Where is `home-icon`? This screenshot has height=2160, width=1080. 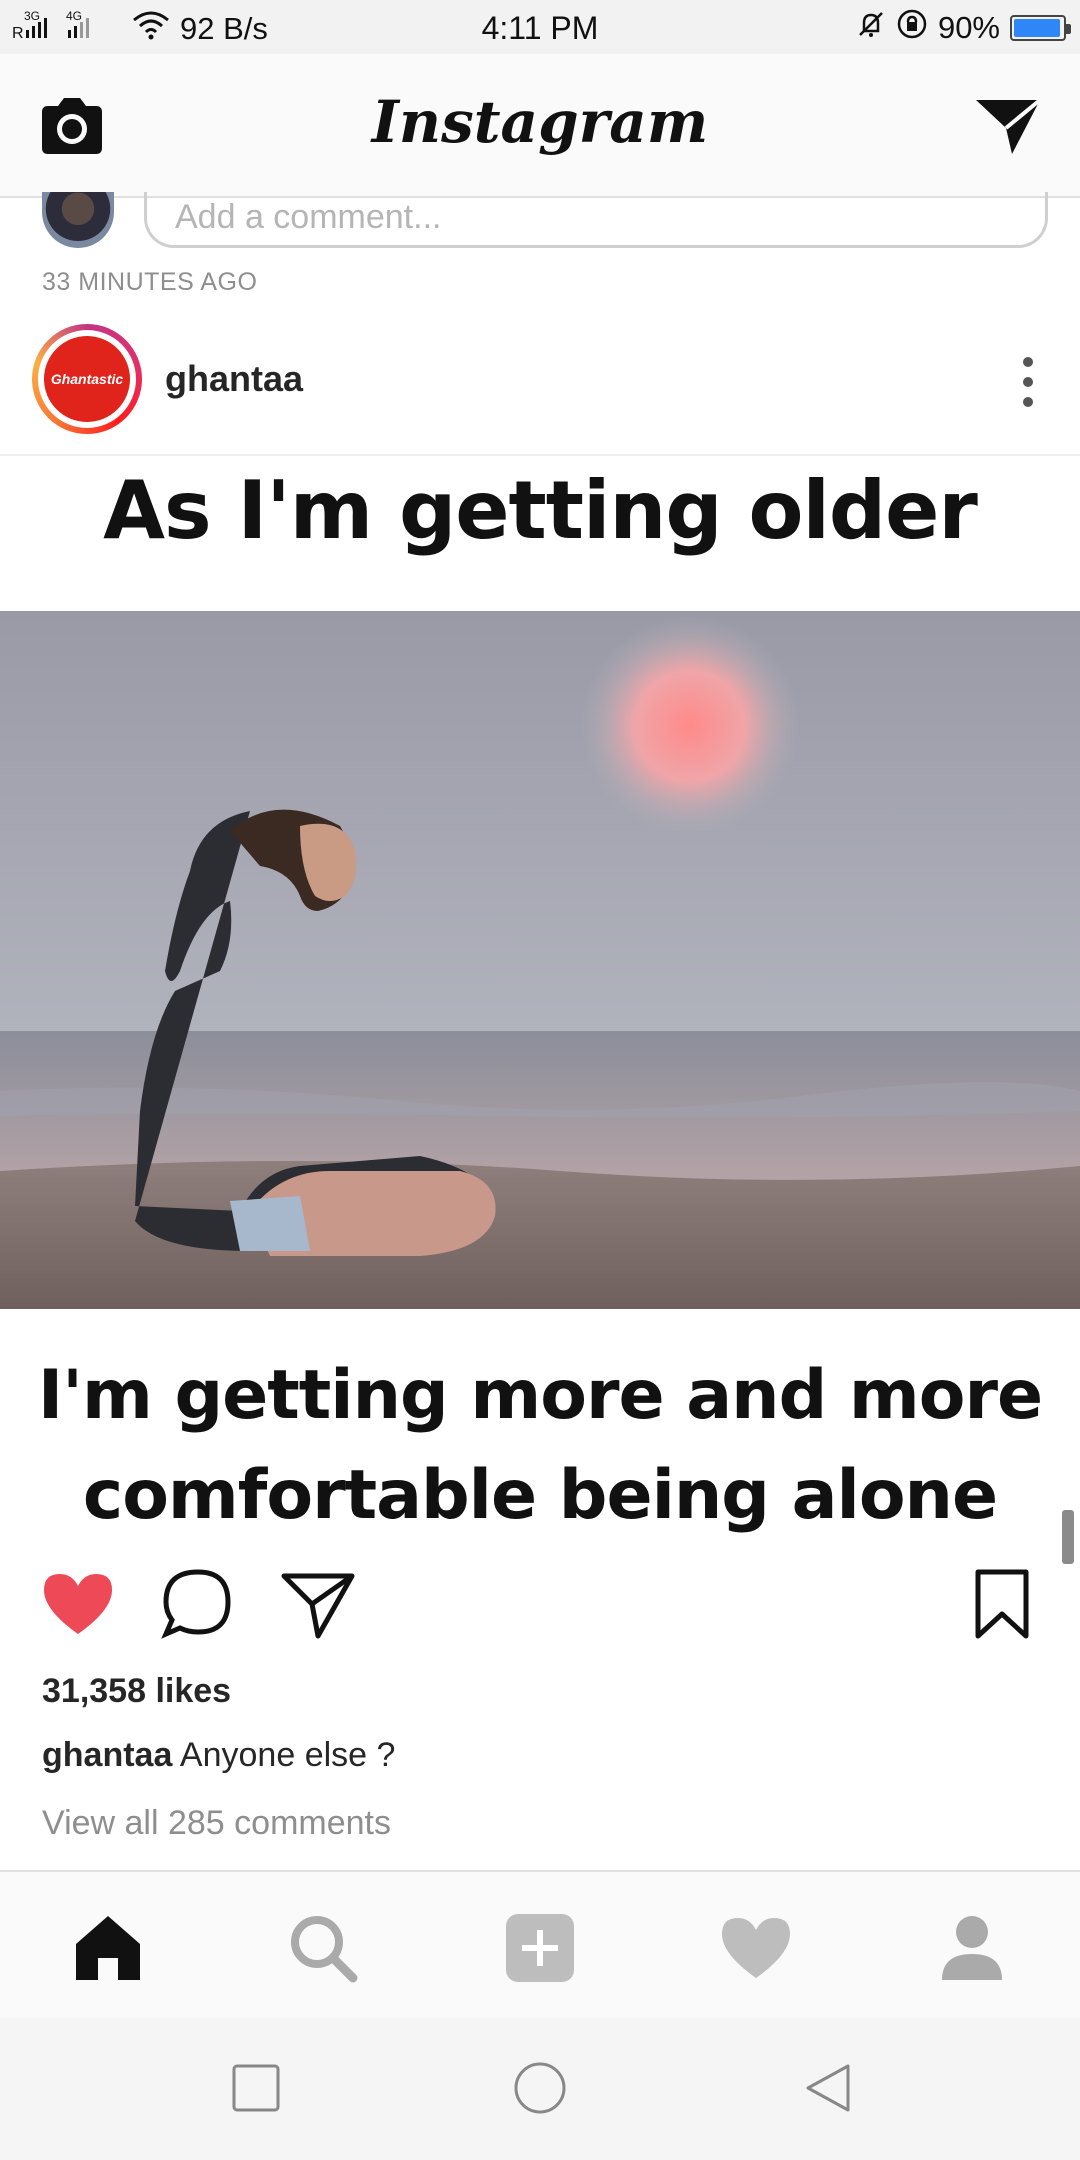 home-icon is located at coordinates (108, 1948).